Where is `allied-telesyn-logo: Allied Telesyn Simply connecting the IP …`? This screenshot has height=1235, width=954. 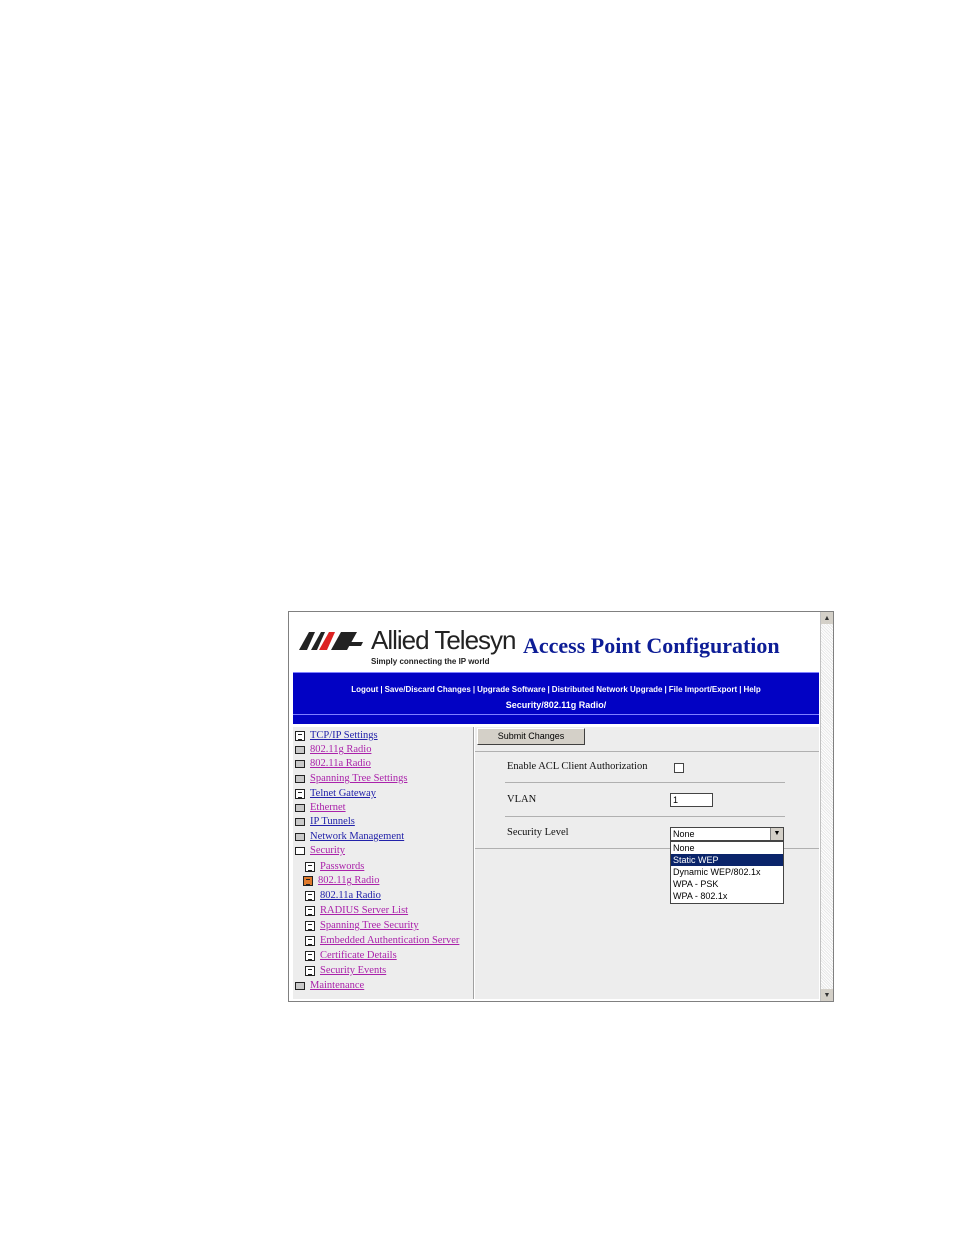 allied-telesyn-logo: Allied Telesyn Simply connecting the IP … is located at coordinates (409, 646).